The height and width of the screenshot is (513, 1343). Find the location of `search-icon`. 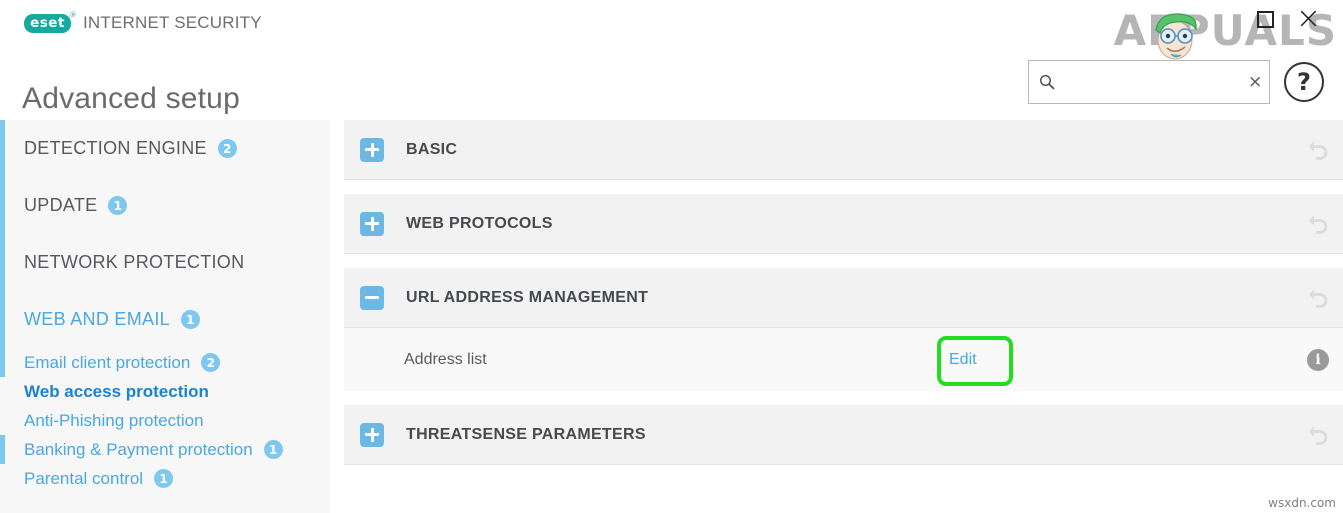

search-icon is located at coordinates (1047, 82).